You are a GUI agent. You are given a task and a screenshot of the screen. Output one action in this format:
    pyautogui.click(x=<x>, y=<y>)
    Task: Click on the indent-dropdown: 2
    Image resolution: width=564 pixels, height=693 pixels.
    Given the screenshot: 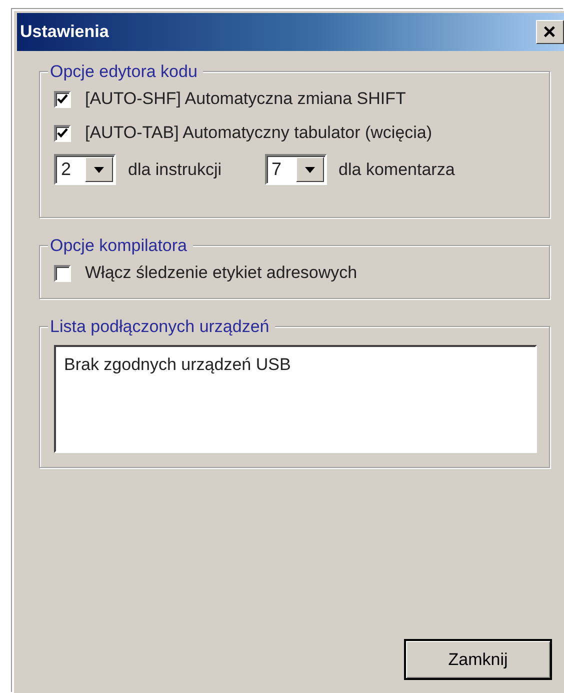 What is the action you would take?
    pyautogui.click(x=85, y=169)
    